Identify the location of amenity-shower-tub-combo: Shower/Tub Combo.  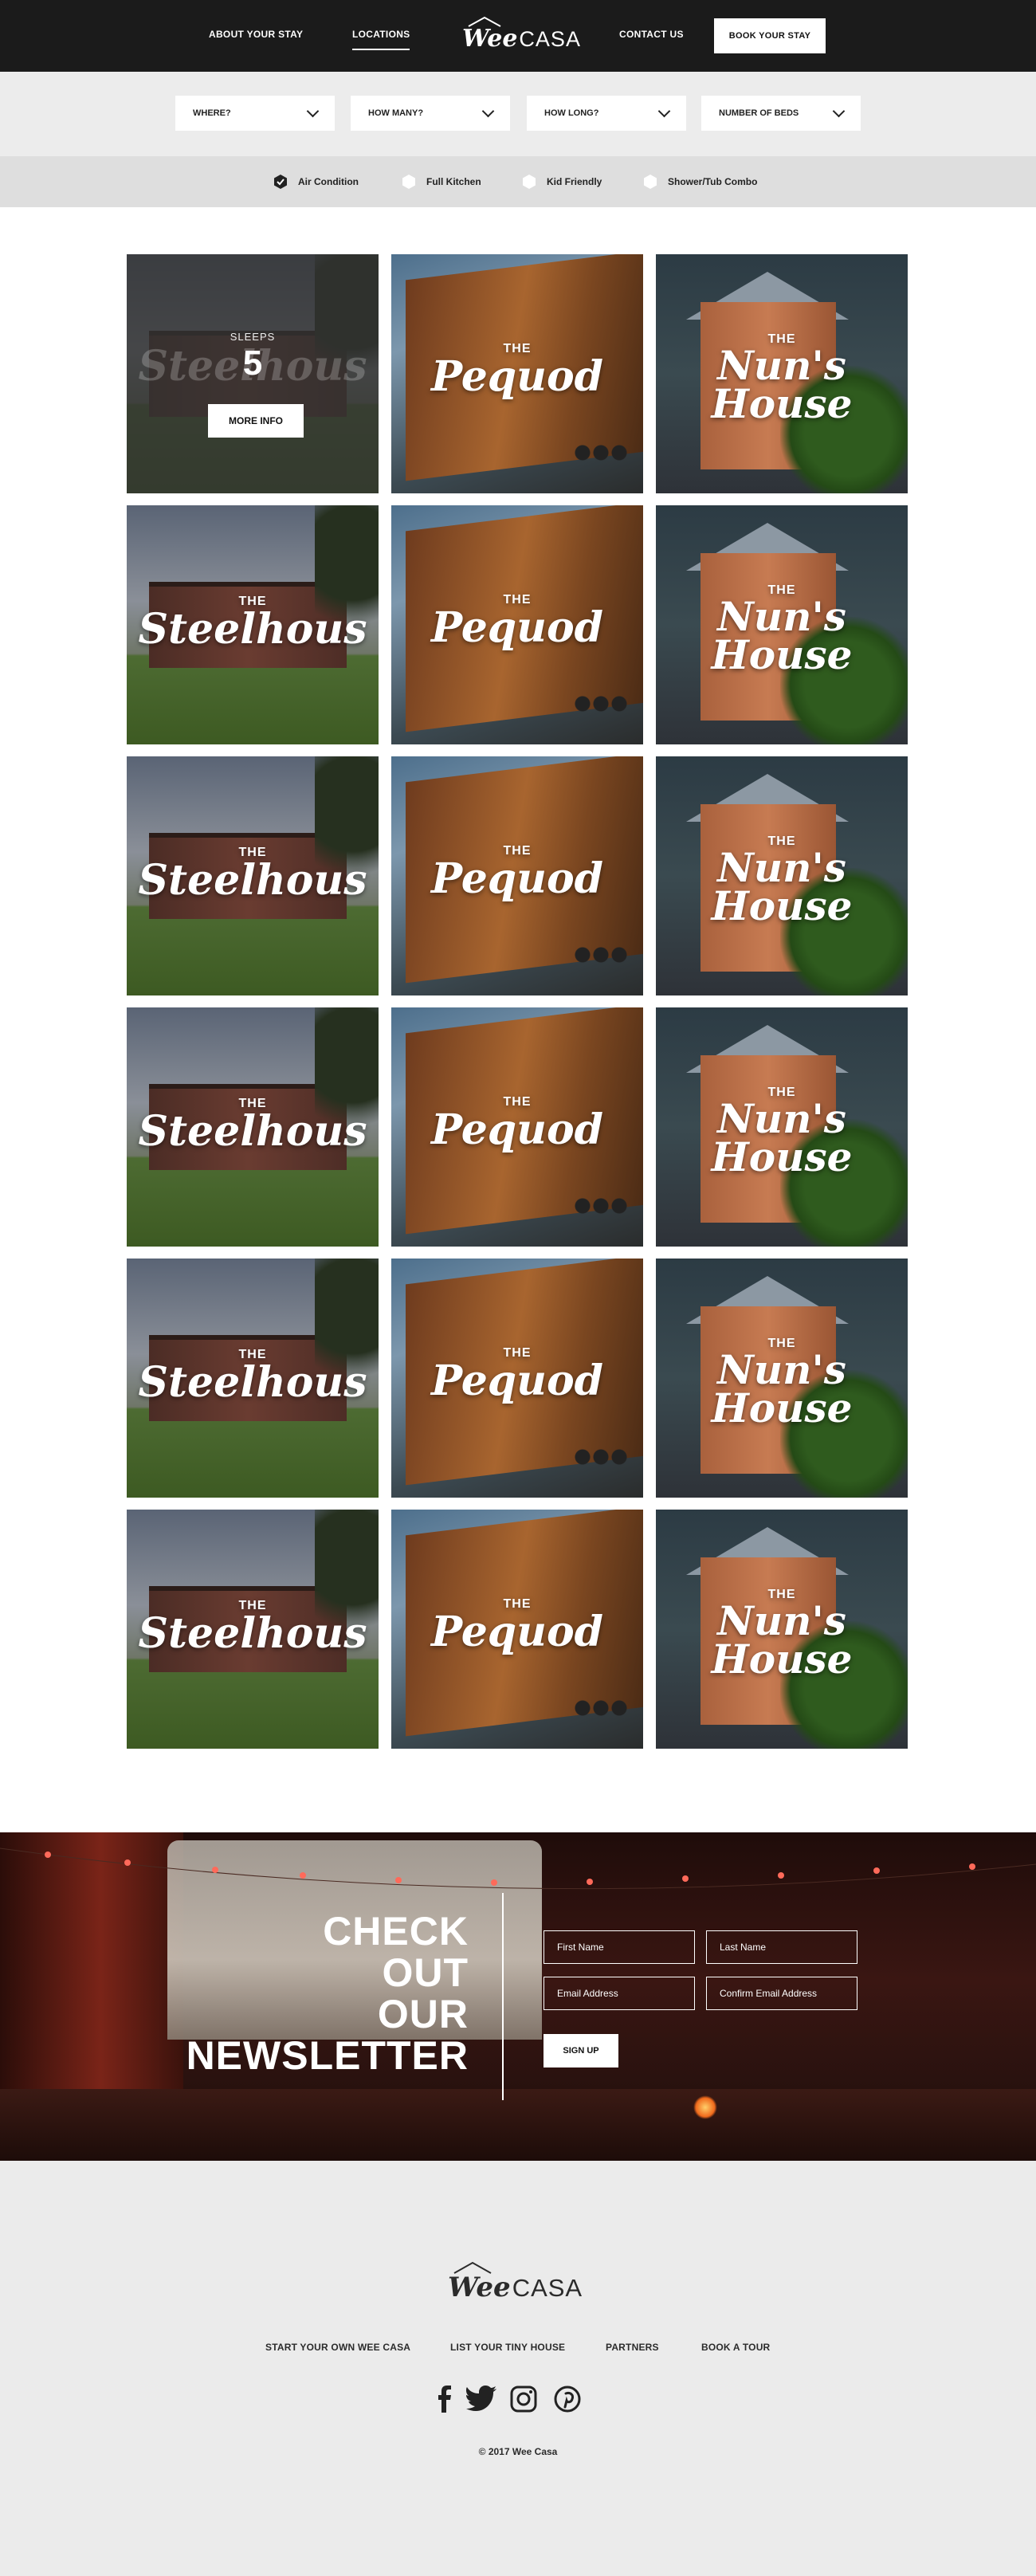
(699, 182).